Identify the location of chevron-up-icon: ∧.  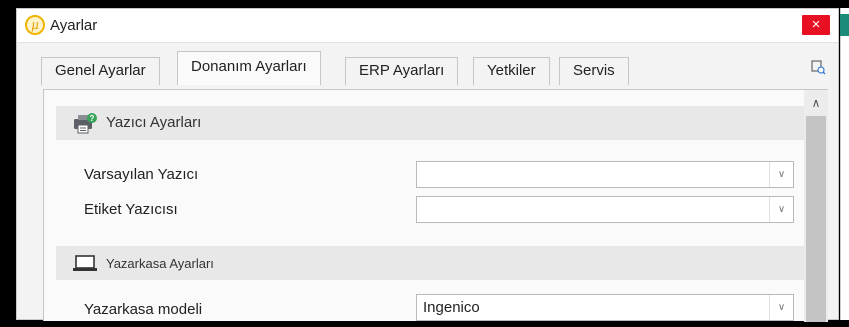
(816, 102).